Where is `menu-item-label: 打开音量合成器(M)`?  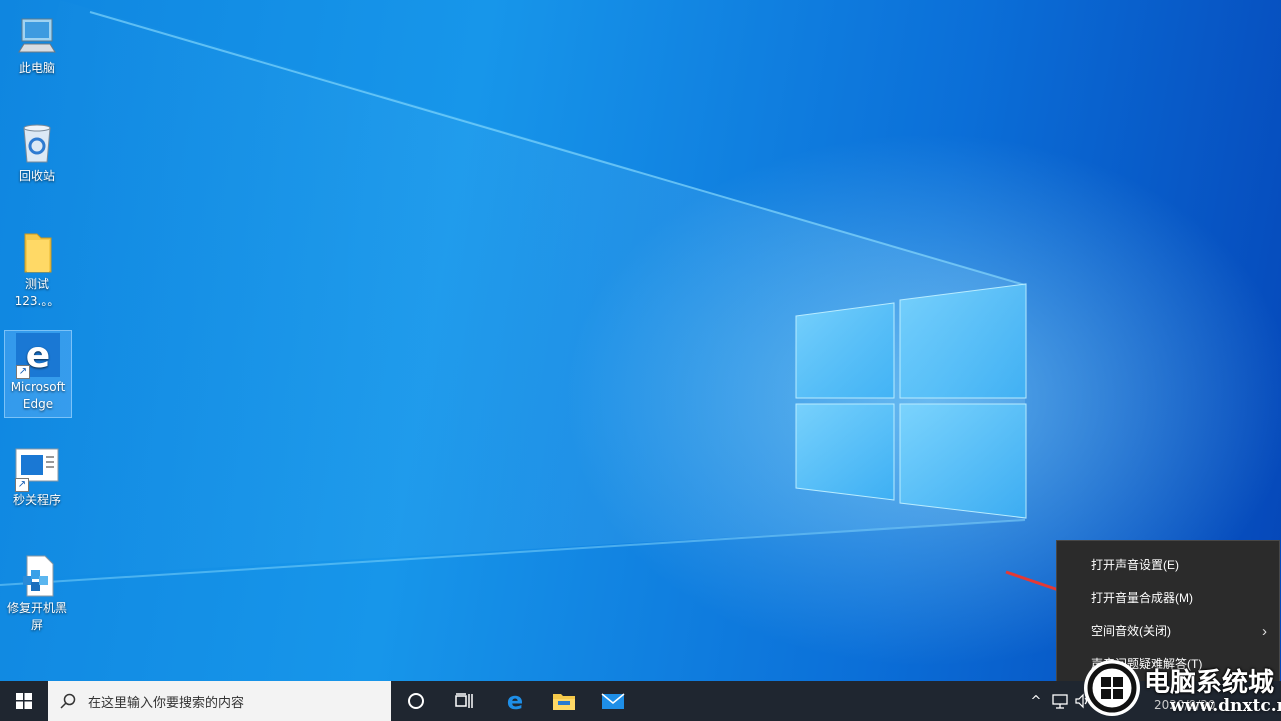
menu-item-label: 打开音量合成器(M) is located at coordinates (1142, 598).